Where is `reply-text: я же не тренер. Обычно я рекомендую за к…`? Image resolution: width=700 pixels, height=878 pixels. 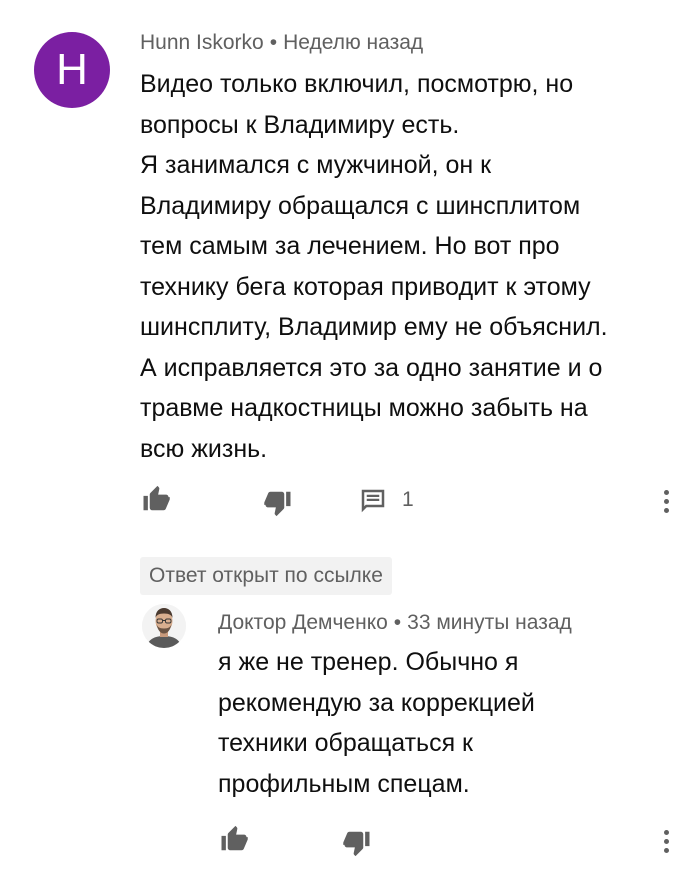
reply-text: я же не тренер. Обычно я рекомендую за к… is located at coordinates (376, 723).